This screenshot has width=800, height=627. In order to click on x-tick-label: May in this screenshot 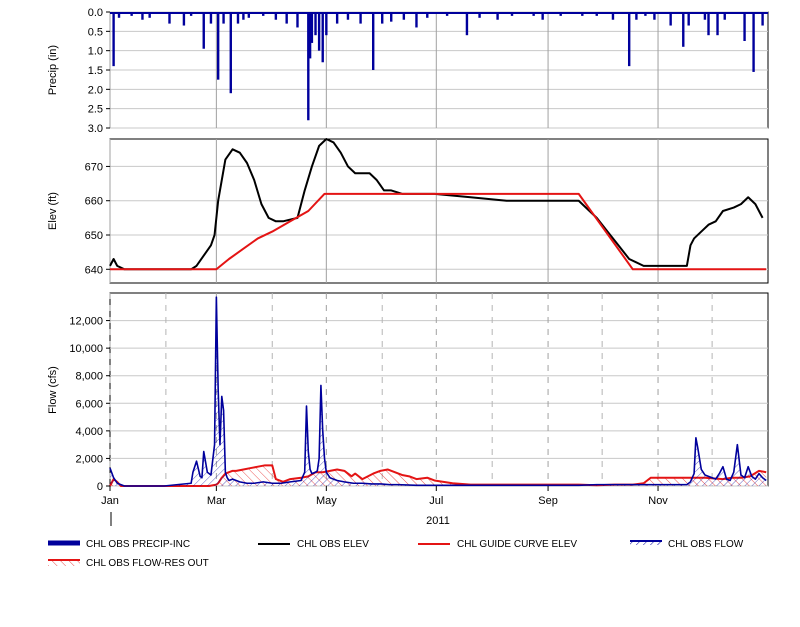, I will do `click(326, 501)`.